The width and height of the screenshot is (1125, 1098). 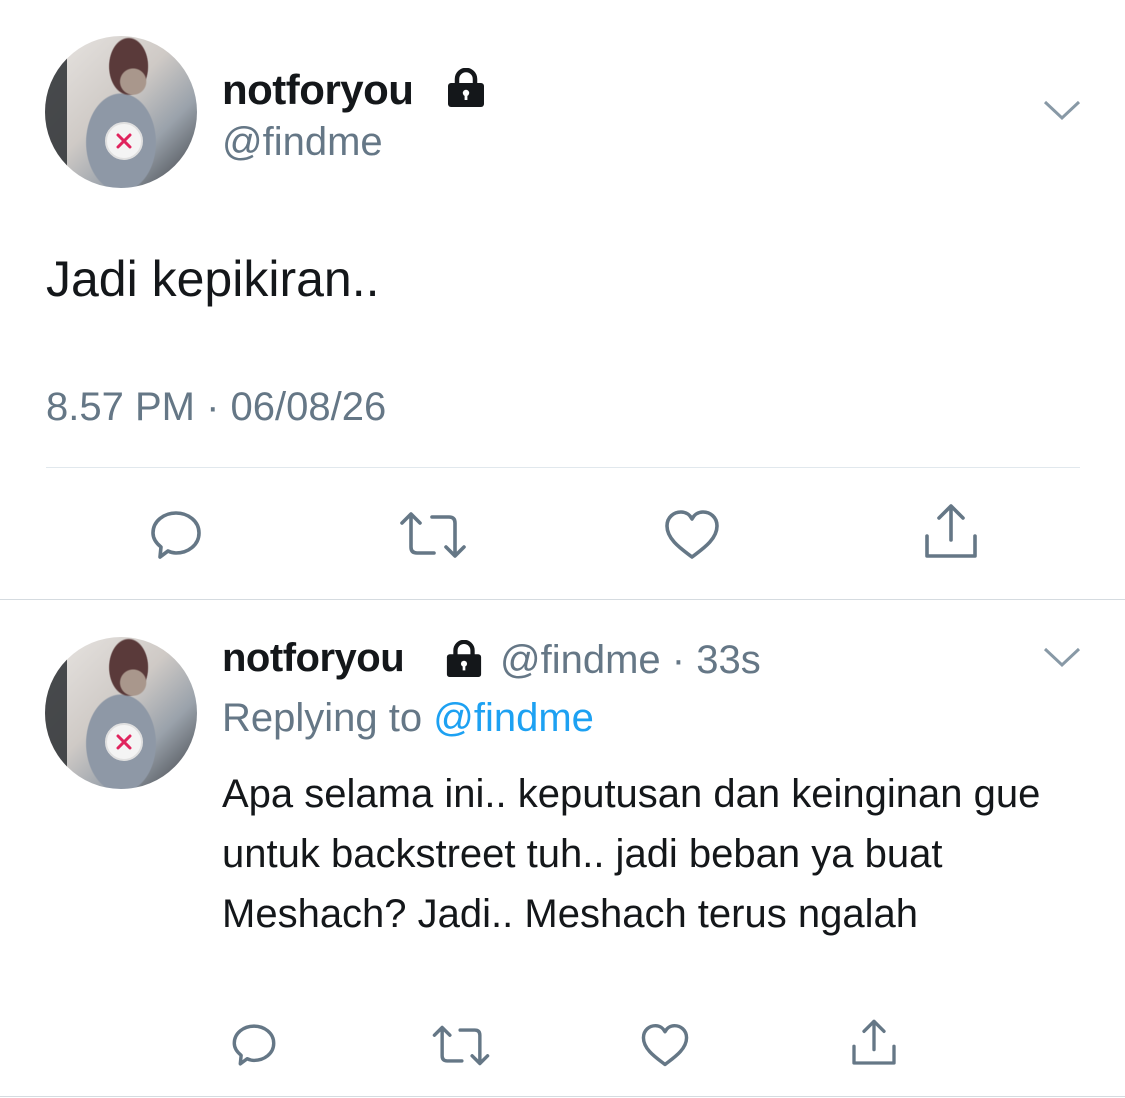 I want to click on tweet-meta: @findme · 33s, so click(x=630, y=660).